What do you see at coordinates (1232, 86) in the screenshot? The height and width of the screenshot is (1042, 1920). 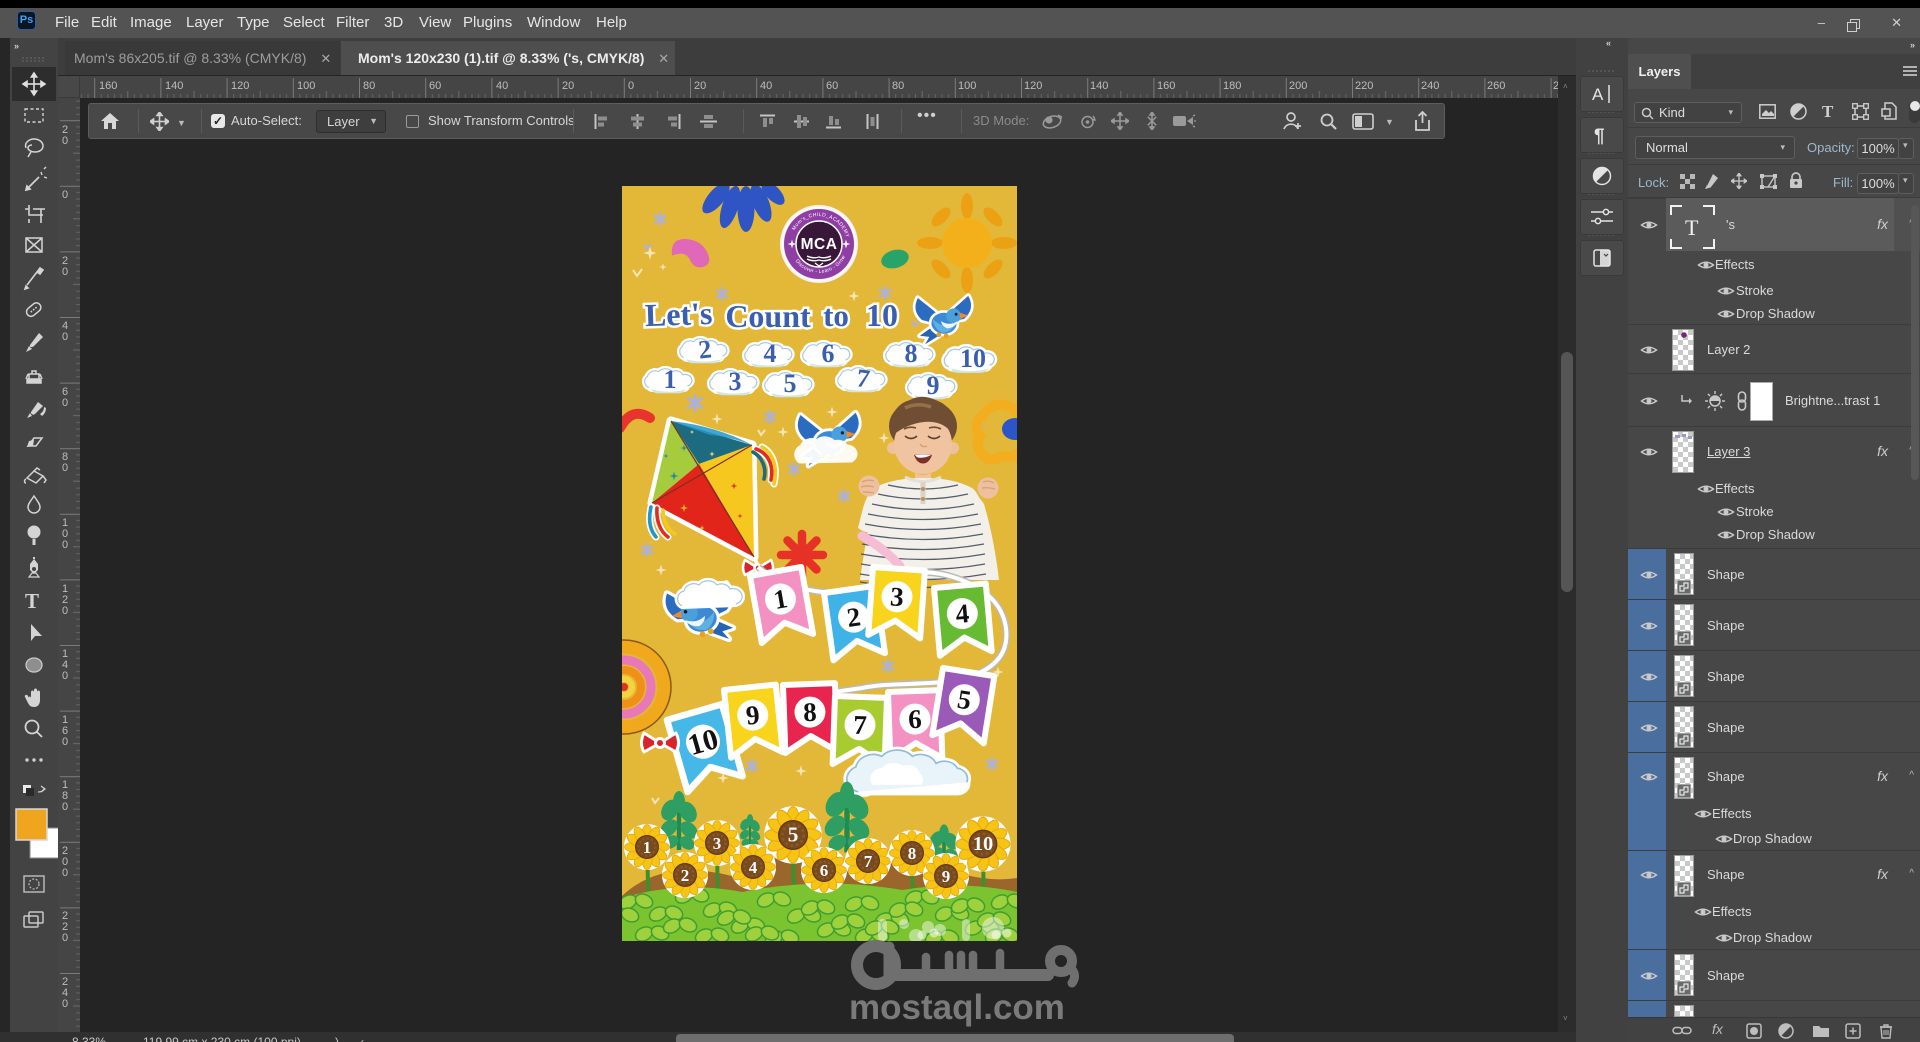 I see `svg-text: 180` at bounding box center [1232, 86].